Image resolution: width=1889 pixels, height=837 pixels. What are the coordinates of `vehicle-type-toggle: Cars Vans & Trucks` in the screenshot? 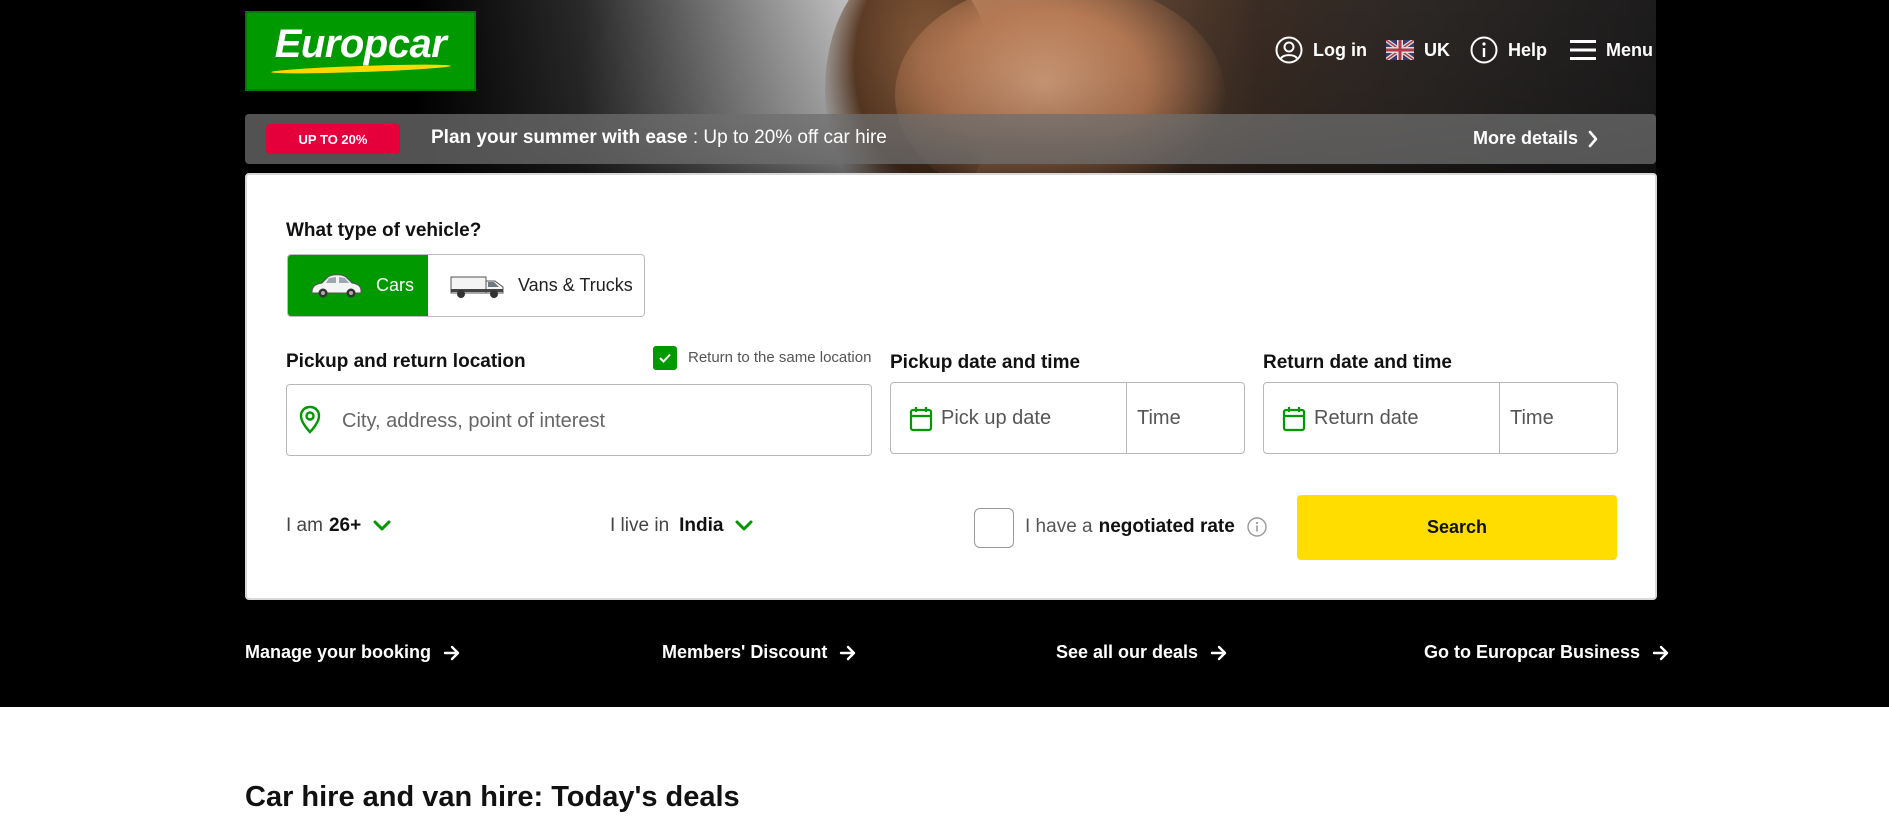 It's located at (466, 285).